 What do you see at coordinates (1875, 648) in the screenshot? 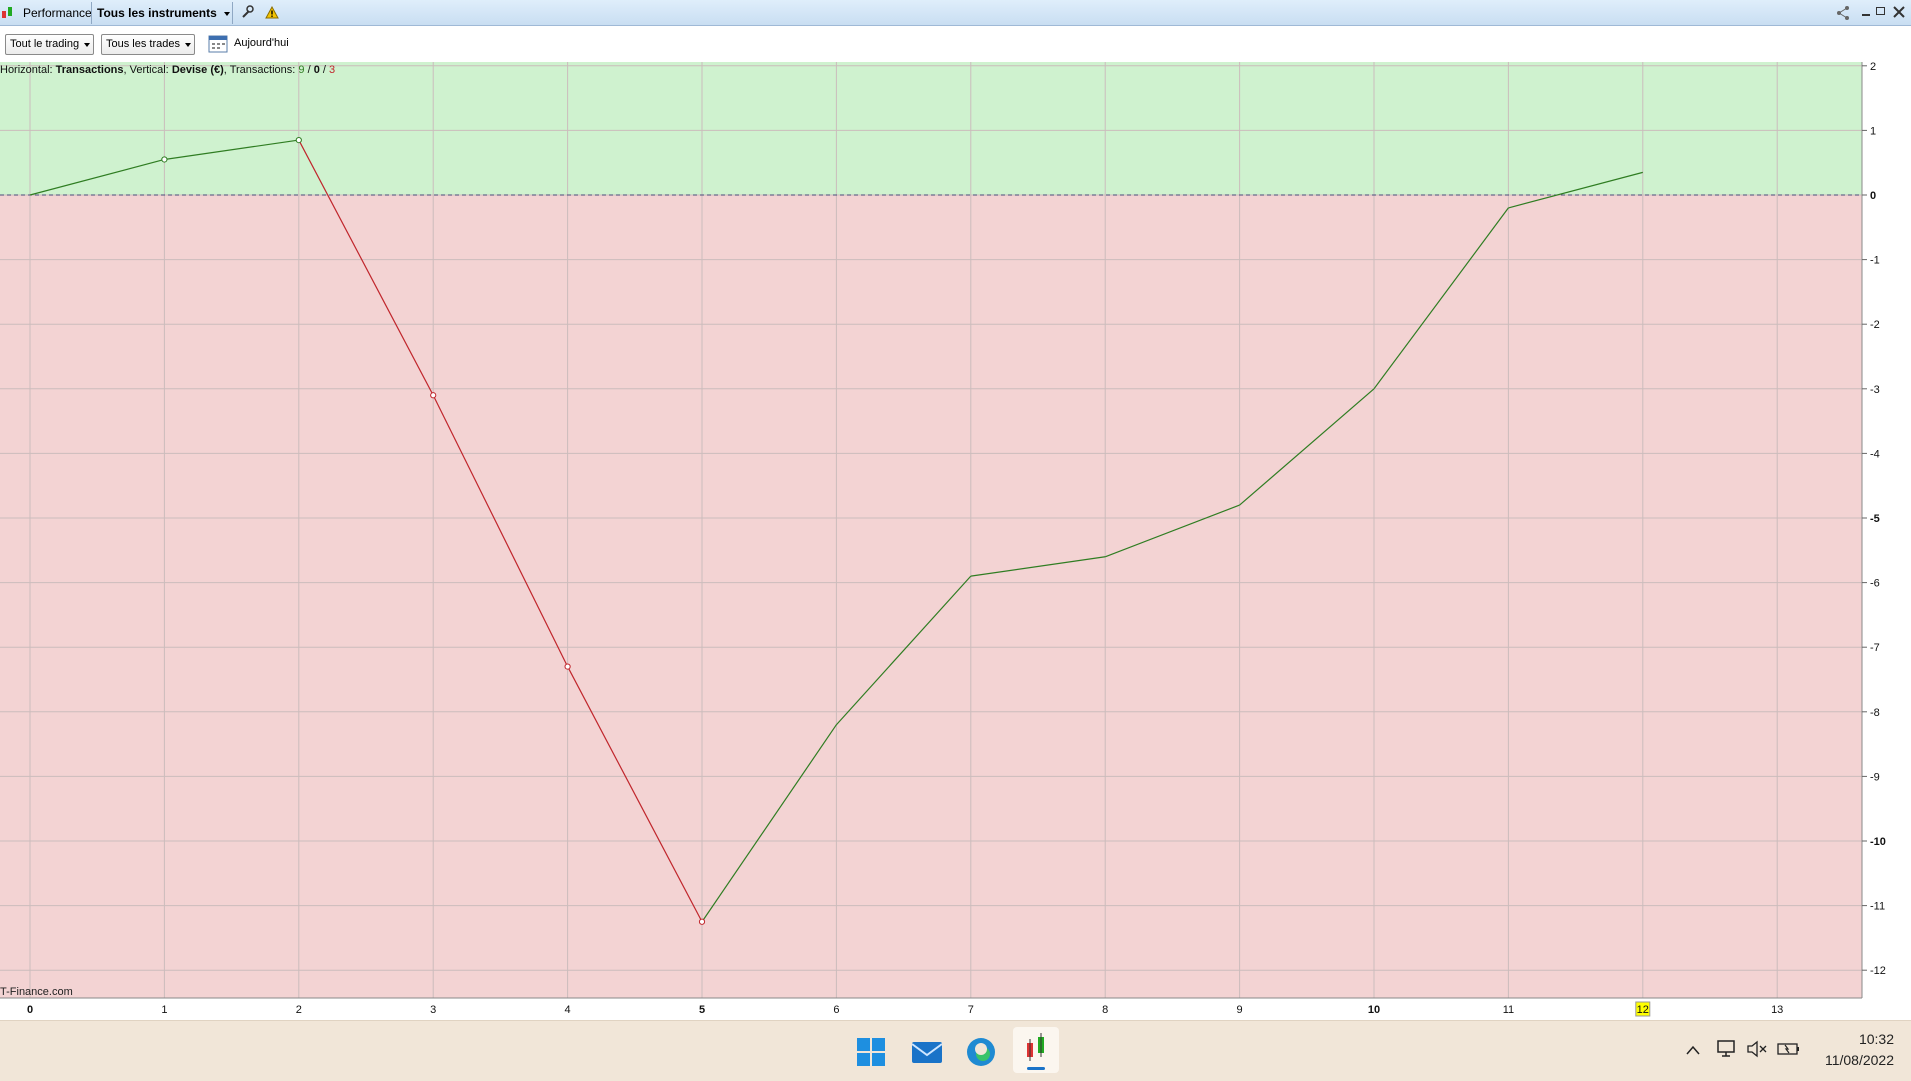
I see `y-tick-label: -7` at bounding box center [1875, 648].